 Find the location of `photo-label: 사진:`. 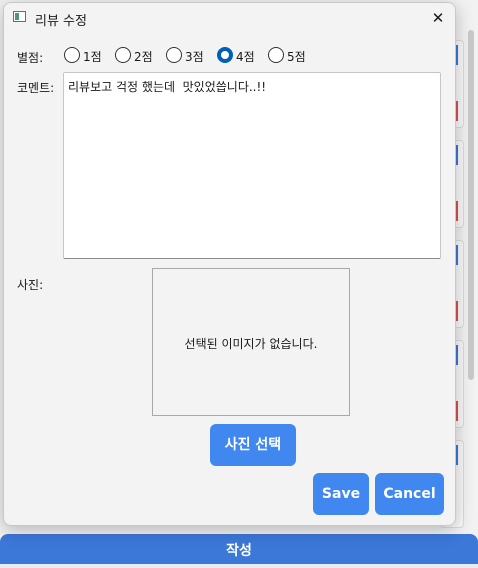

photo-label: 사진: is located at coordinates (30, 285).